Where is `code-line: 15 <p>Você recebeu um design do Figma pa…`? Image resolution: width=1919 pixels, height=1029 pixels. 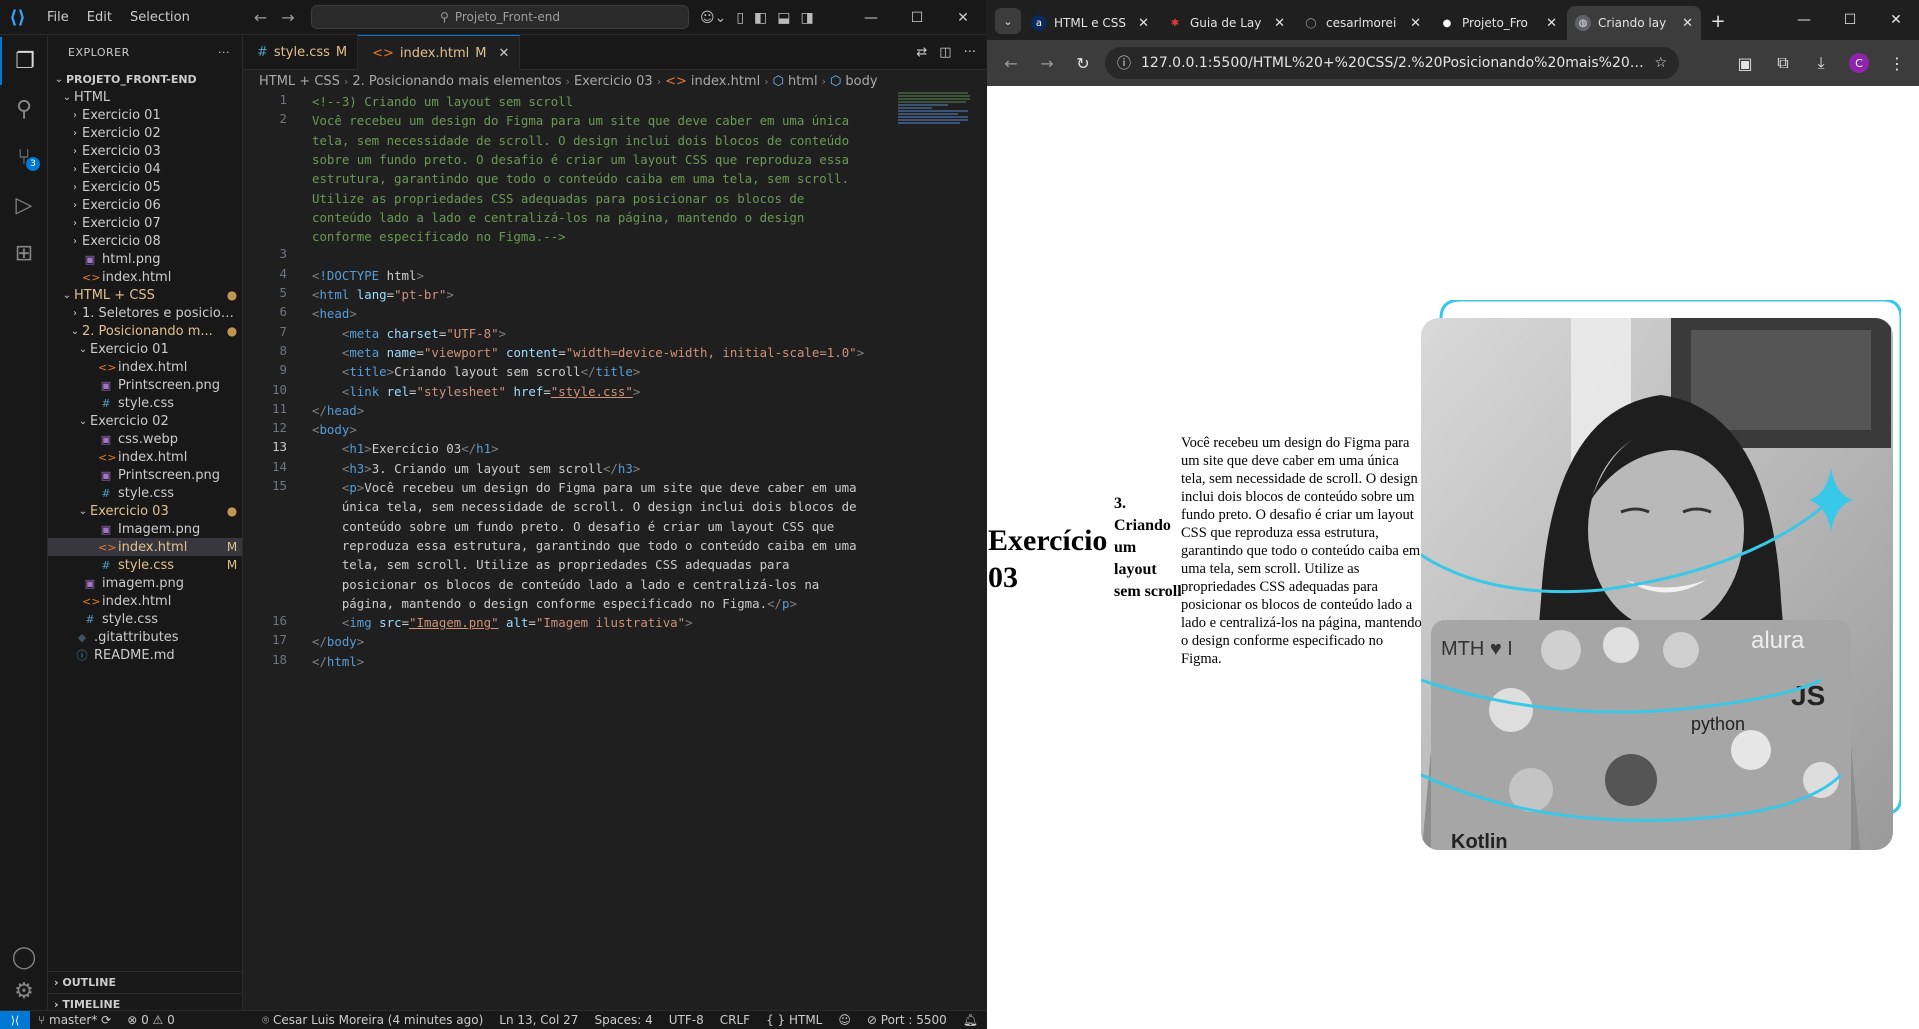 code-line: 15 <p>Você recebeu um design do Figma pa… is located at coordinates (614, 487).